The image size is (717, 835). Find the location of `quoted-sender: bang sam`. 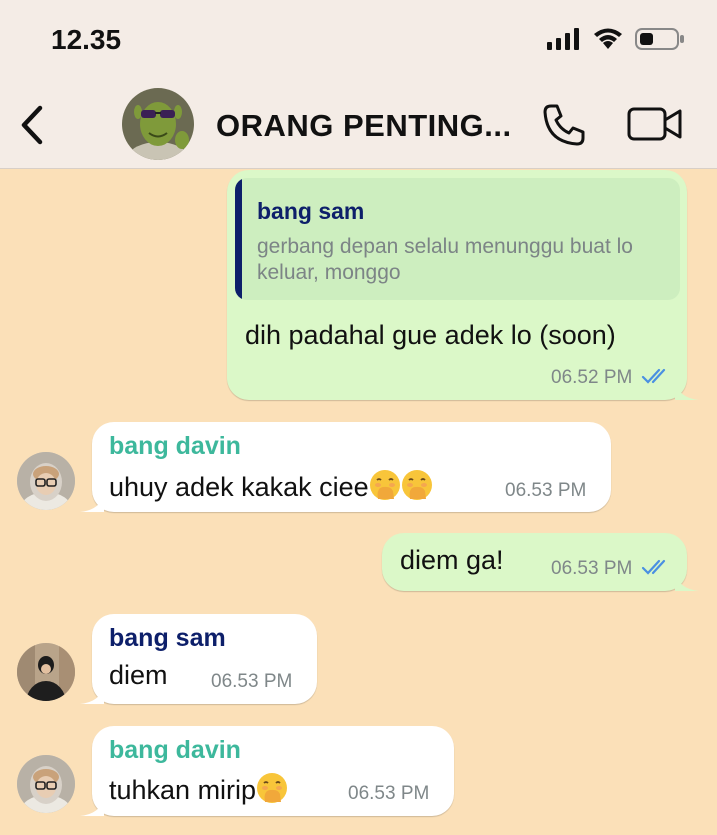

quoted-sender: bang sam is located at coordinates (311, 211).